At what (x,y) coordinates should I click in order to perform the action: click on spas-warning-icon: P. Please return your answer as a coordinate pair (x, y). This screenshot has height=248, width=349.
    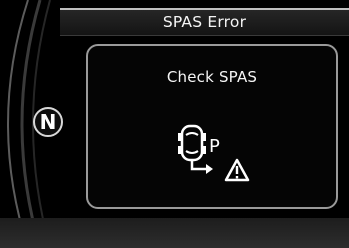
    Looking at the image, I should click on (214, 153).